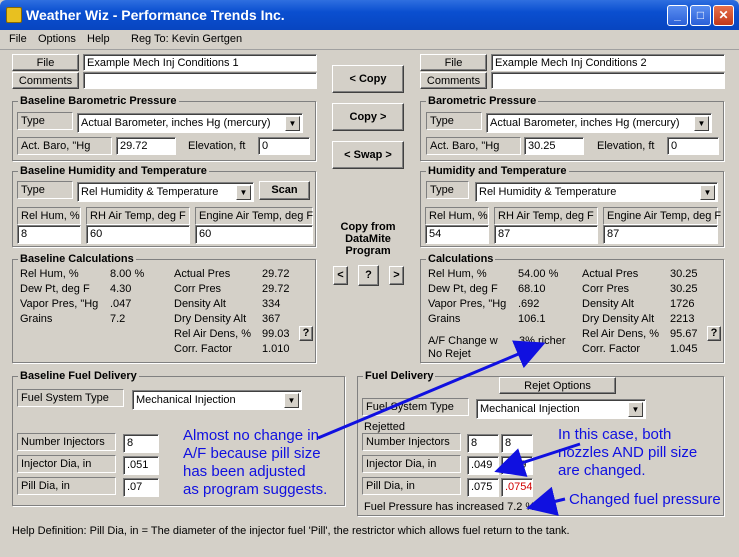 Image resolution: width=739 pixels, height=557 pixels. I want to click on arrow-to-fuel-pressure, so click(546, 501).